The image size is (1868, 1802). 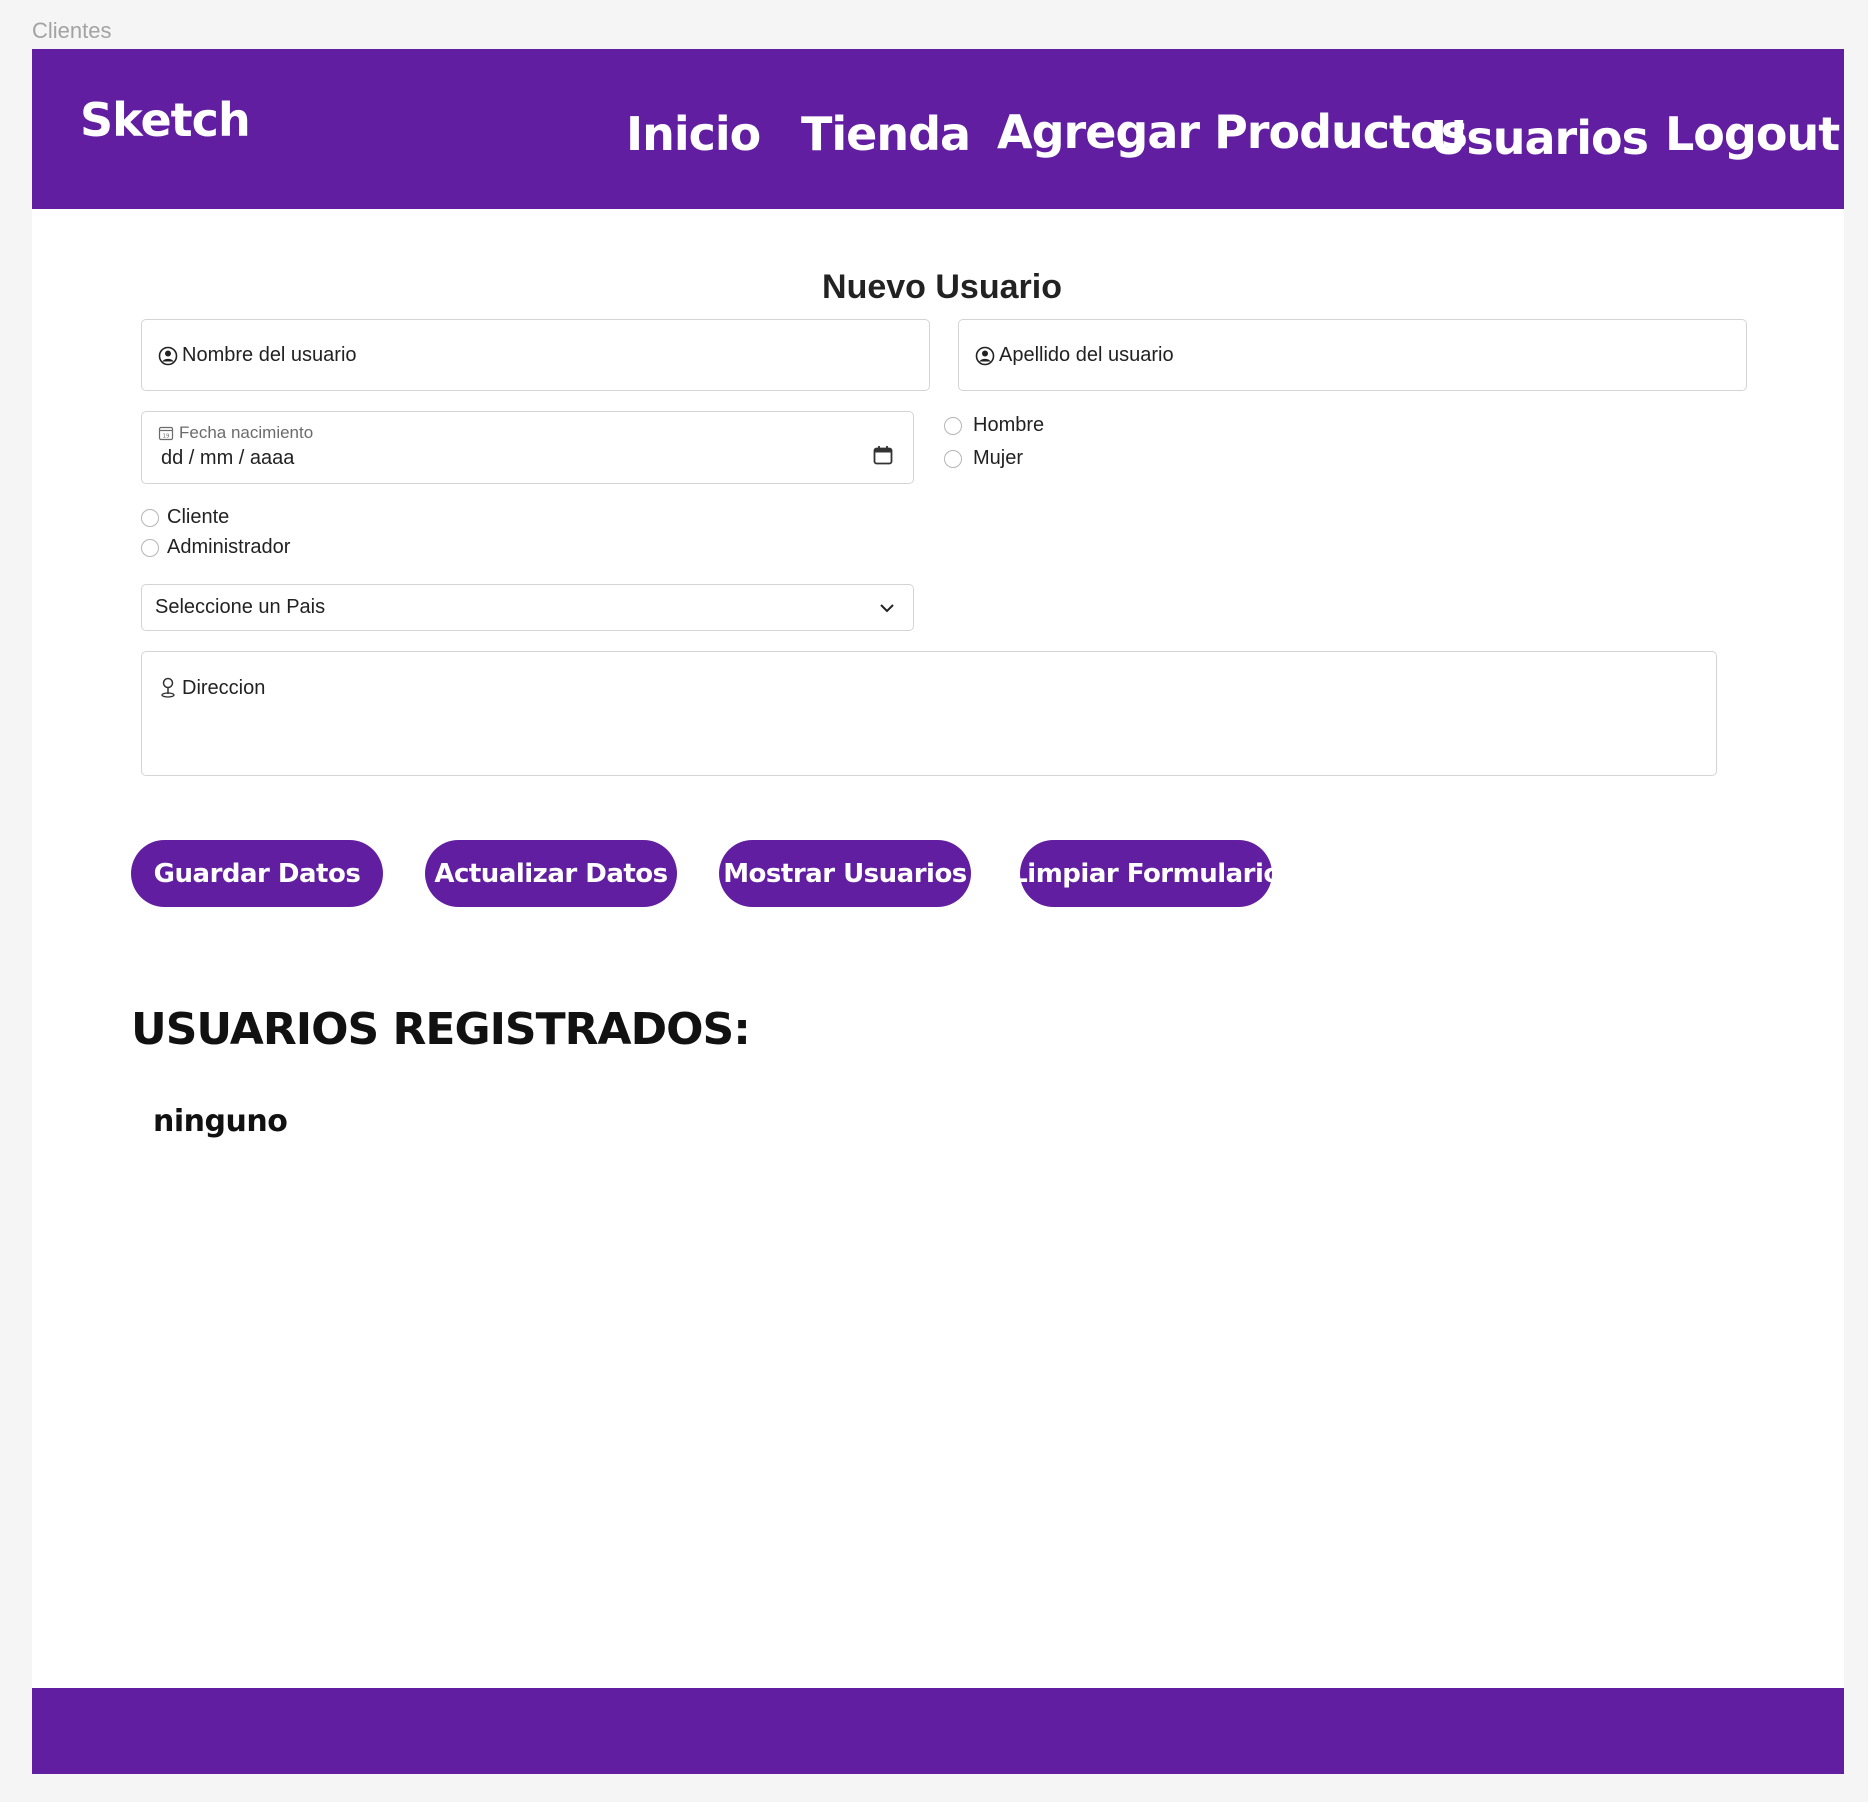 What do you see at coordinates (929, 713) in the screenshot?
I see `direccion-textarea: Direccion` at bounding box center [929, 713].